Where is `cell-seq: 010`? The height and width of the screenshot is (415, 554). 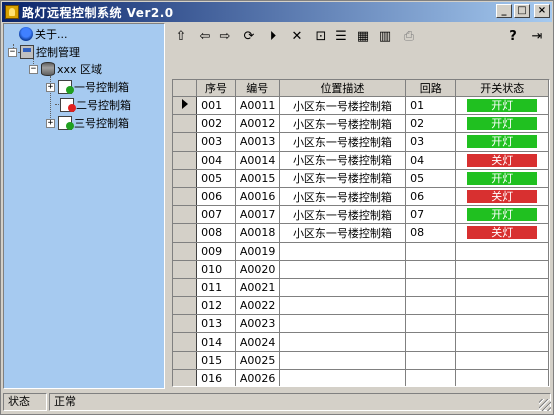
cell-seq: 010 is located at coordinates (216, 269).